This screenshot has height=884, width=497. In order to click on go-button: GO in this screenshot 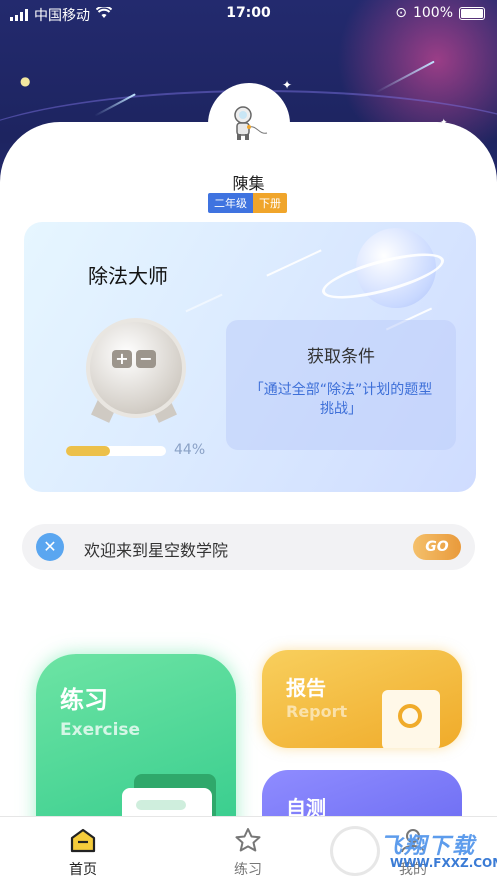, I will do `click(437, 547)`.